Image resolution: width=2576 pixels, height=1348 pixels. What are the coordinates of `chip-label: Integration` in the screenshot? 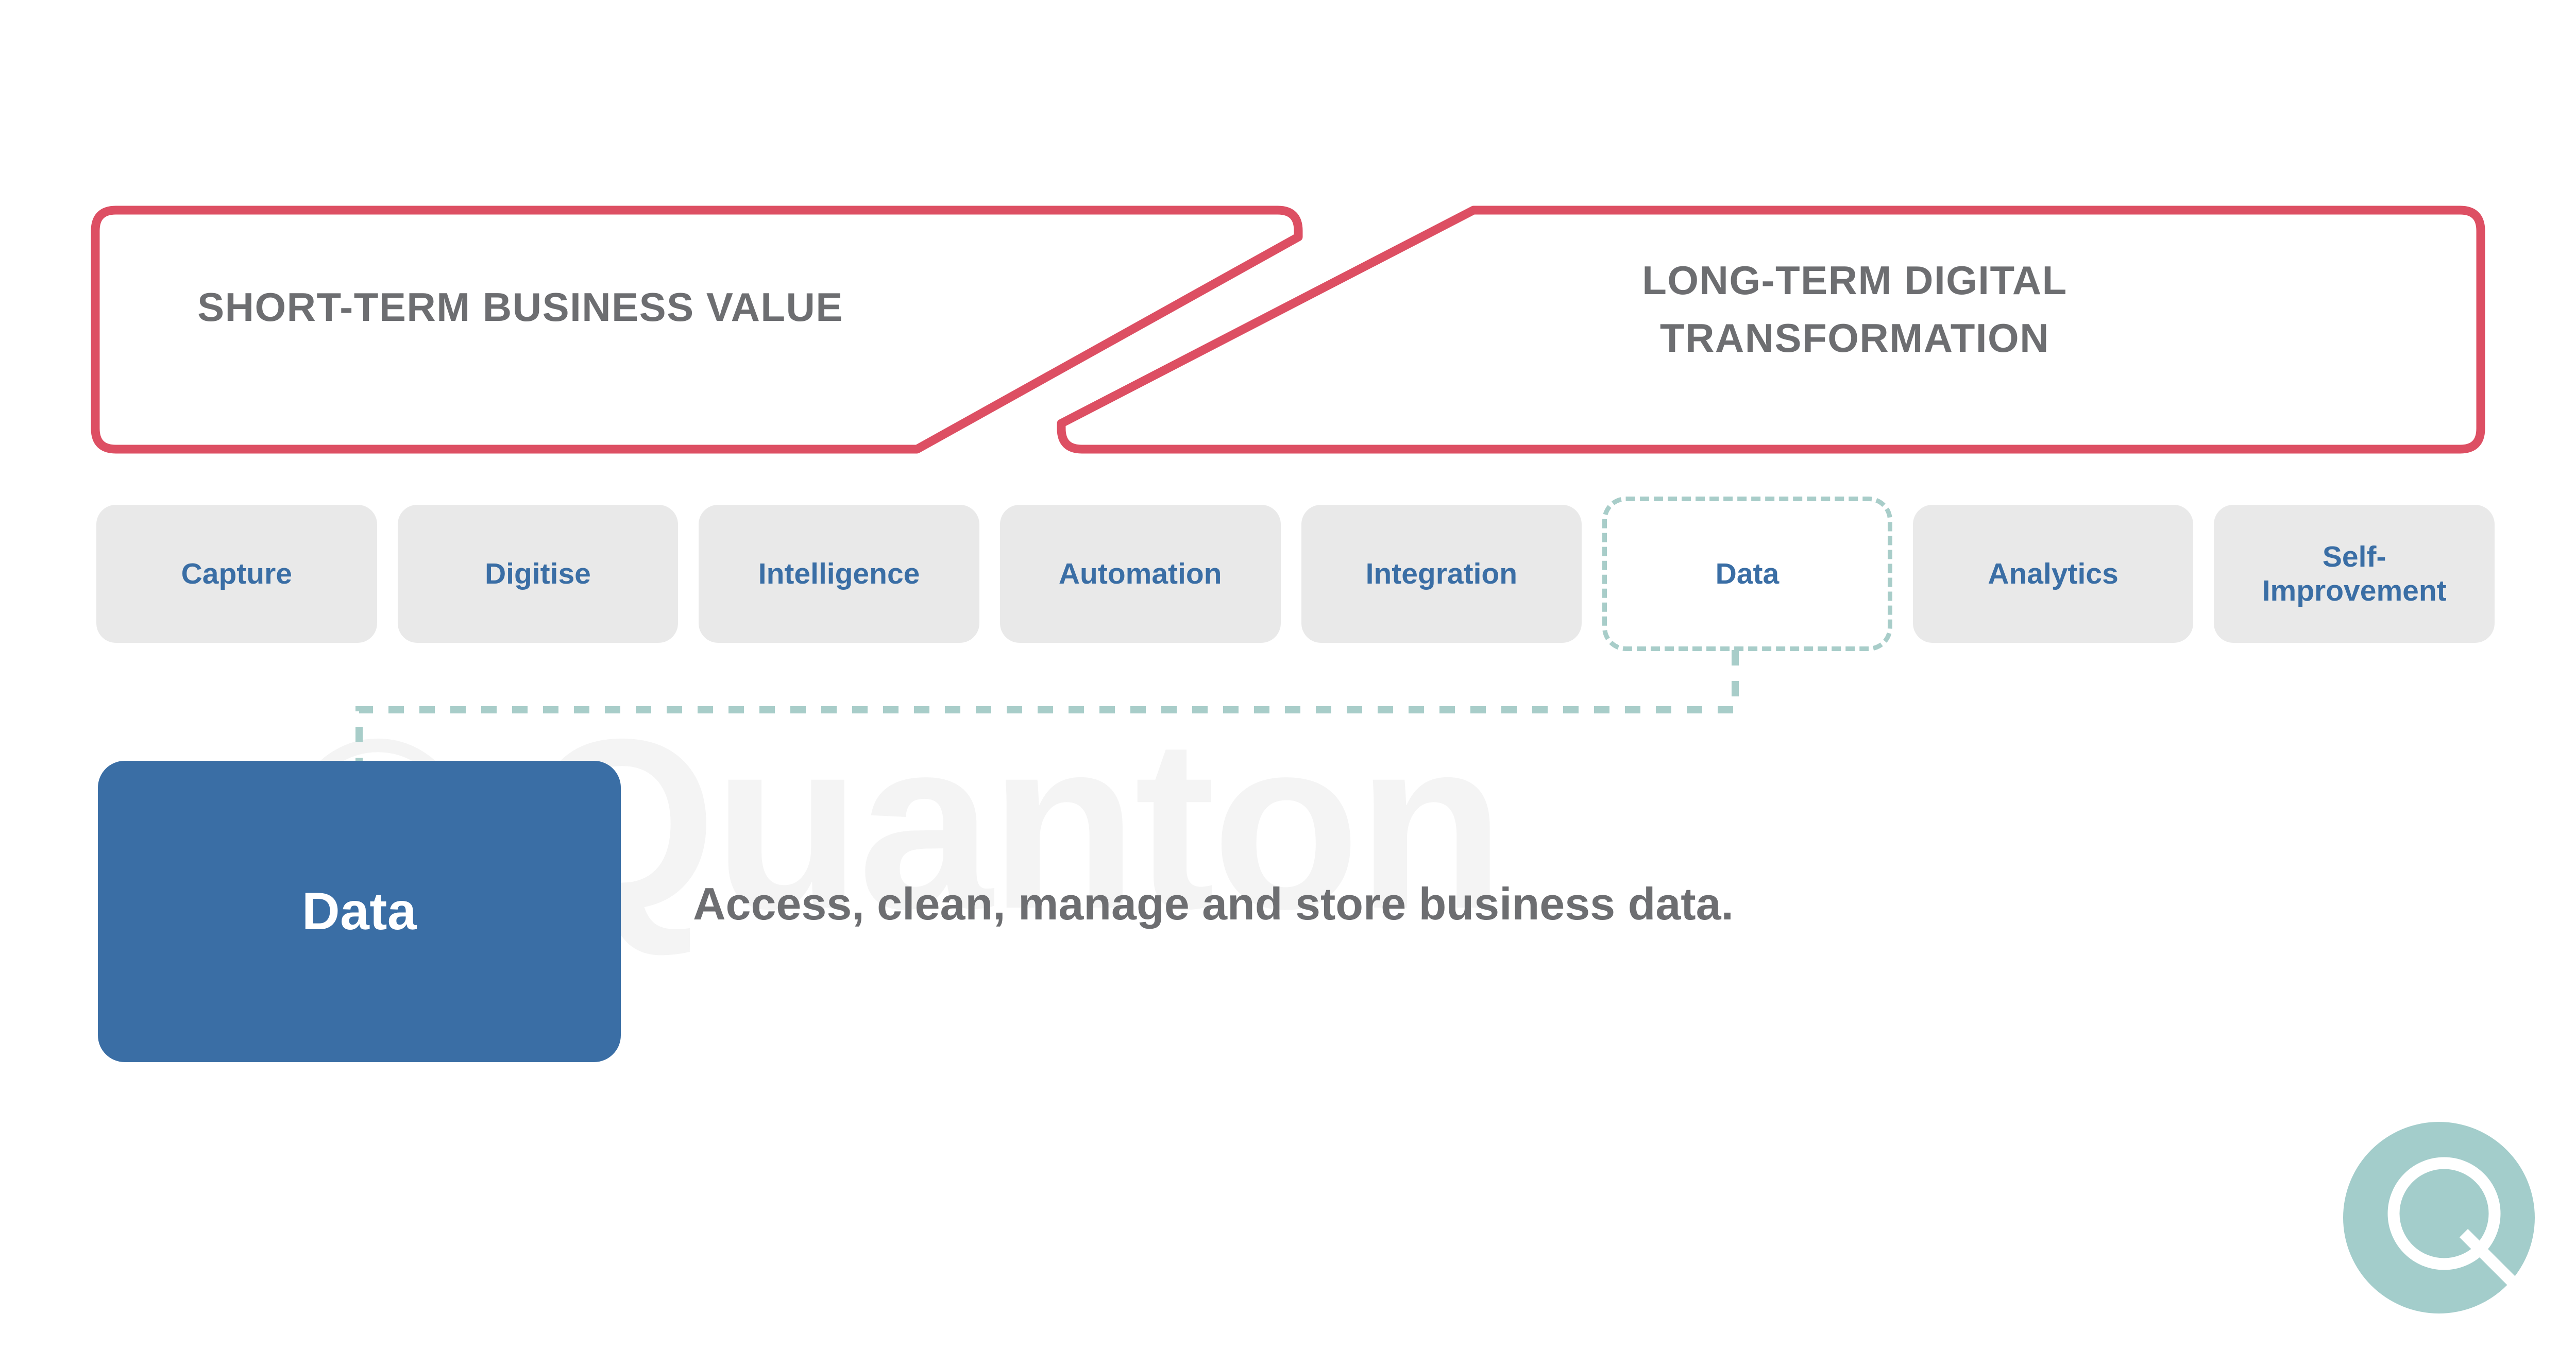 It's located at (1441, 573).